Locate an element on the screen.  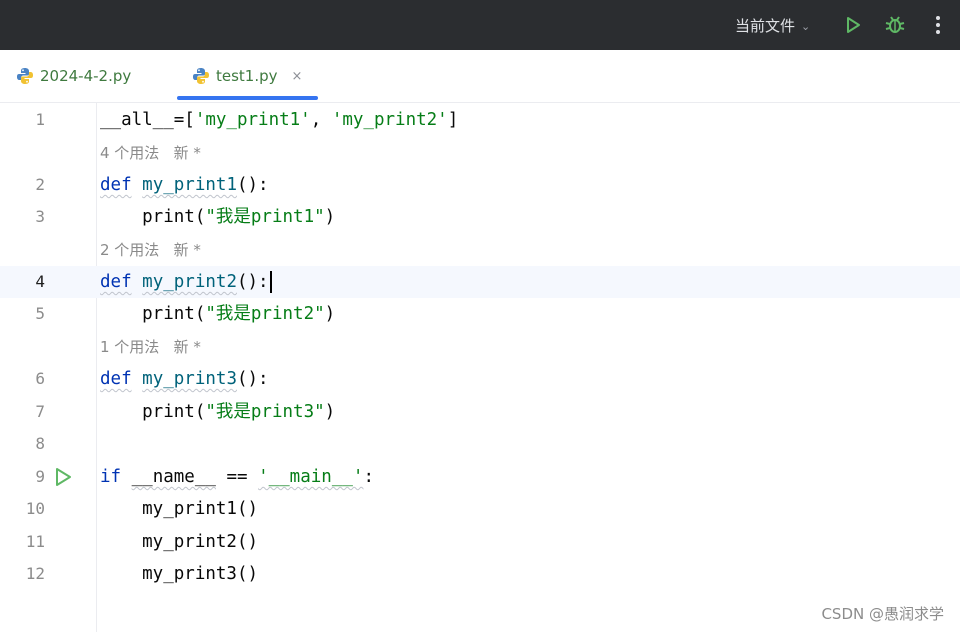
text-caret is located at coordinates (270, 282).